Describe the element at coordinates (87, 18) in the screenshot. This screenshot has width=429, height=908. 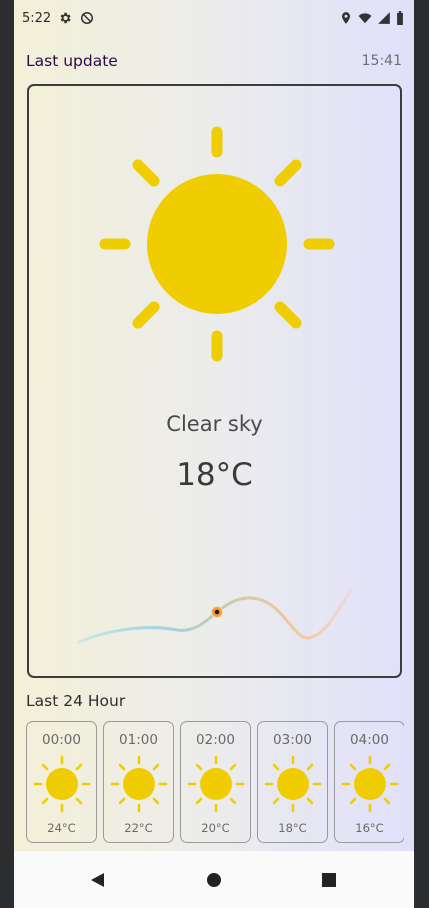
I see `do-not-disturb-icon` at that location.